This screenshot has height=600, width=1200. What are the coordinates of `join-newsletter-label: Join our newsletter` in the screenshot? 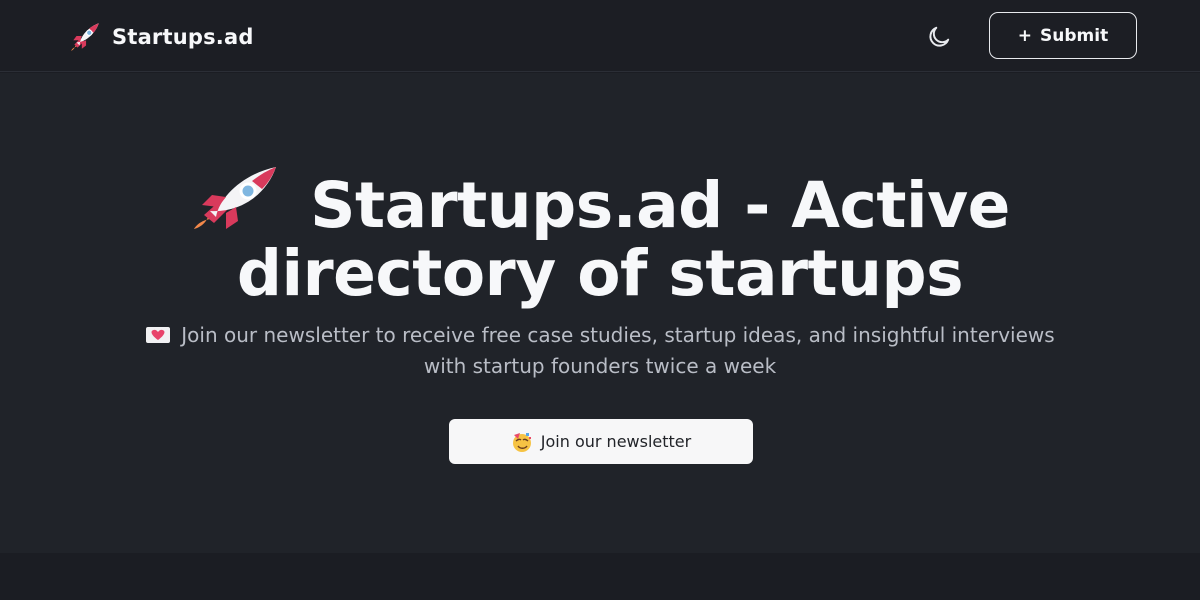 It's located at (616, 441).